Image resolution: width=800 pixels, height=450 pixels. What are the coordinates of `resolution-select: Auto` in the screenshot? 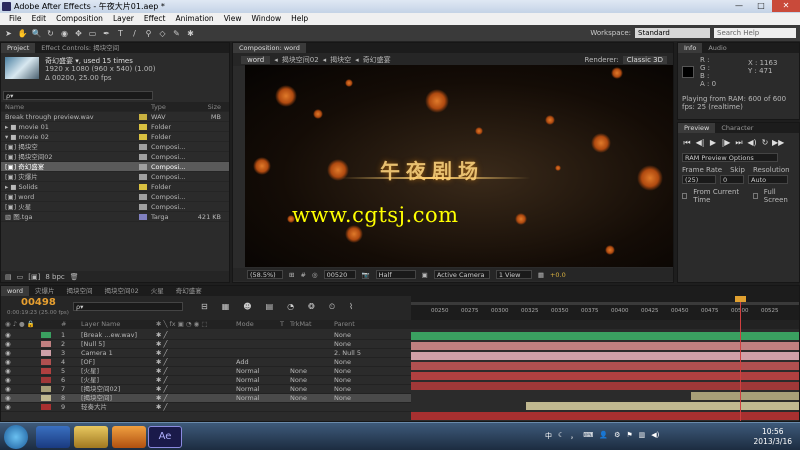 It's located at (768, 179).